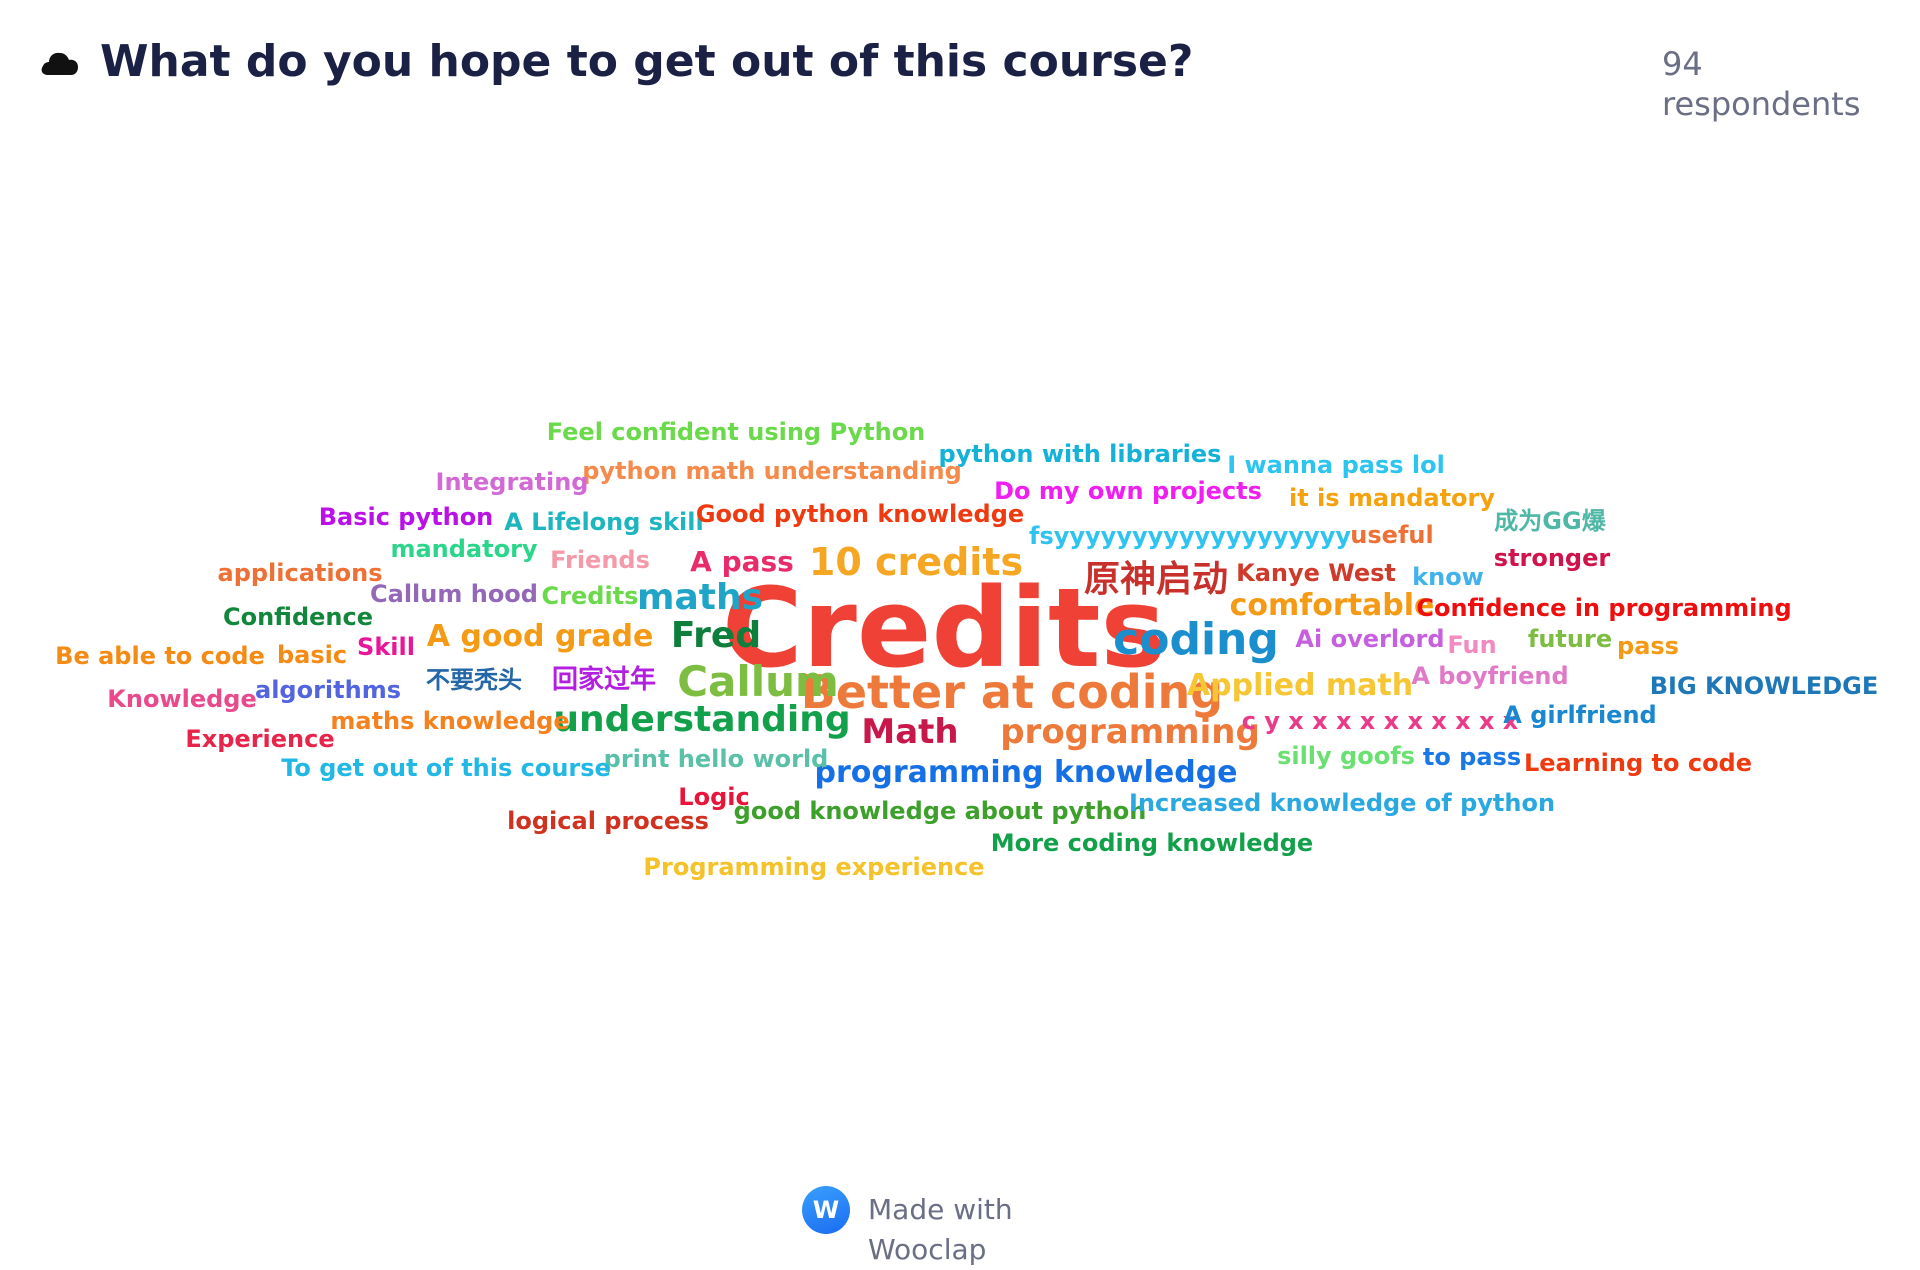 This screenshot has height=1270, width=1920. I want to click on cloud-word: it is mandatory, so click(1392, 498).